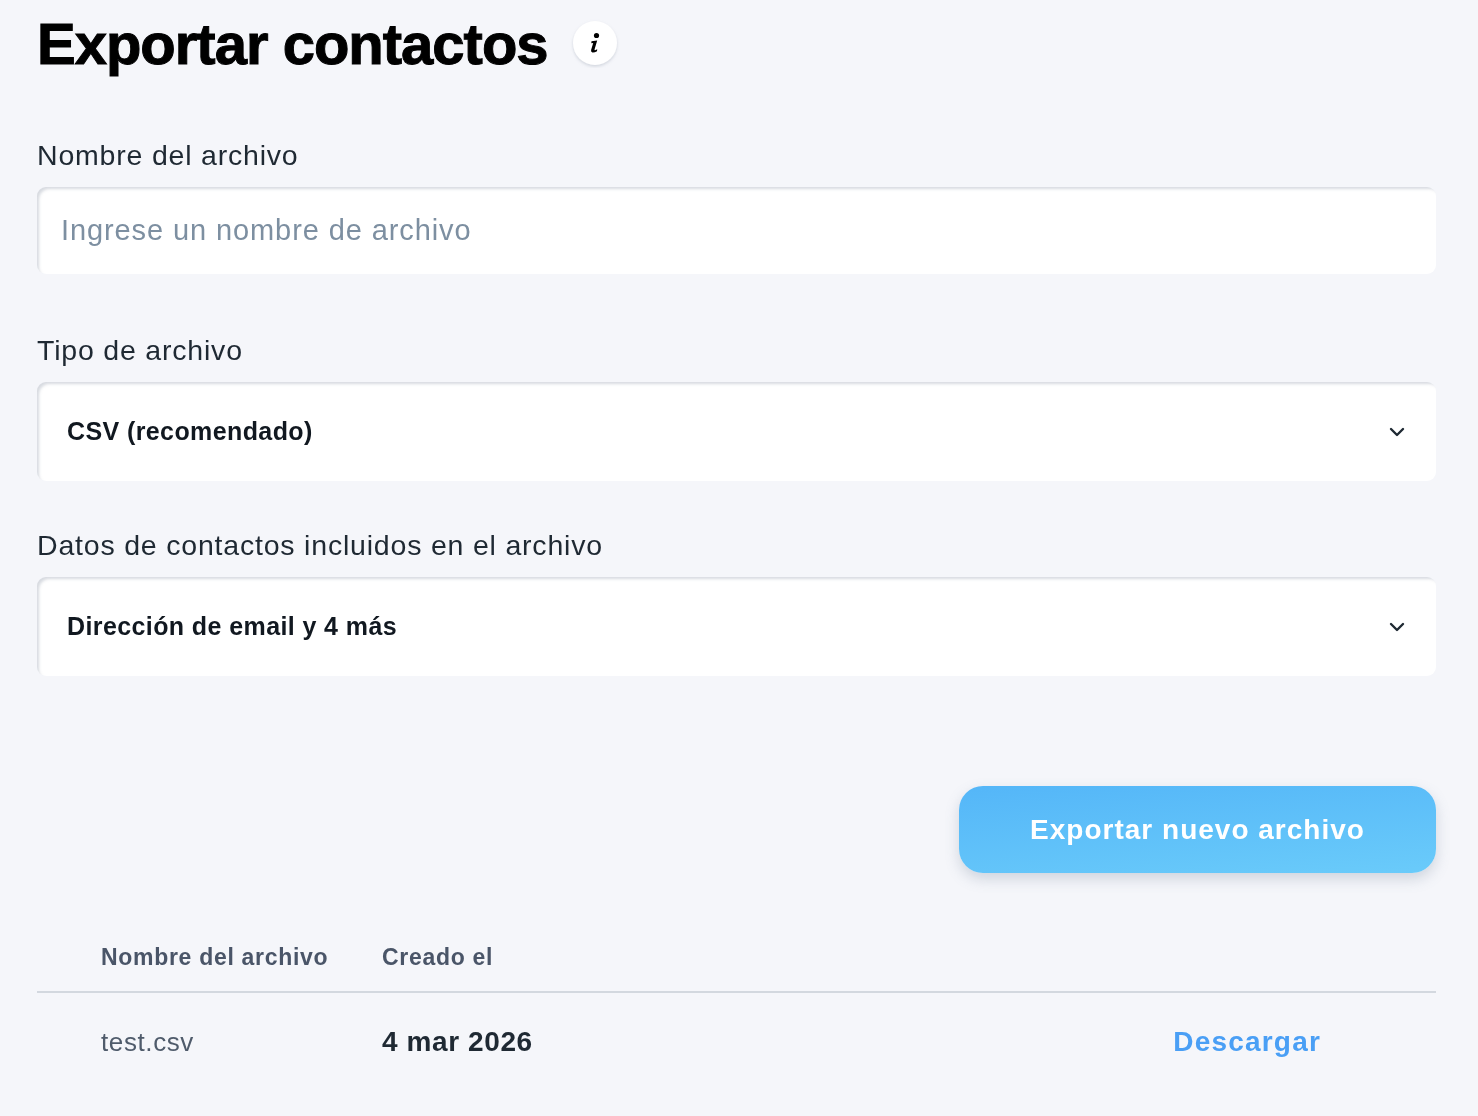  Describe the element at coordinates (168, 155) in the screenshot. I see `field-label: Nombre del archivo` at that location.